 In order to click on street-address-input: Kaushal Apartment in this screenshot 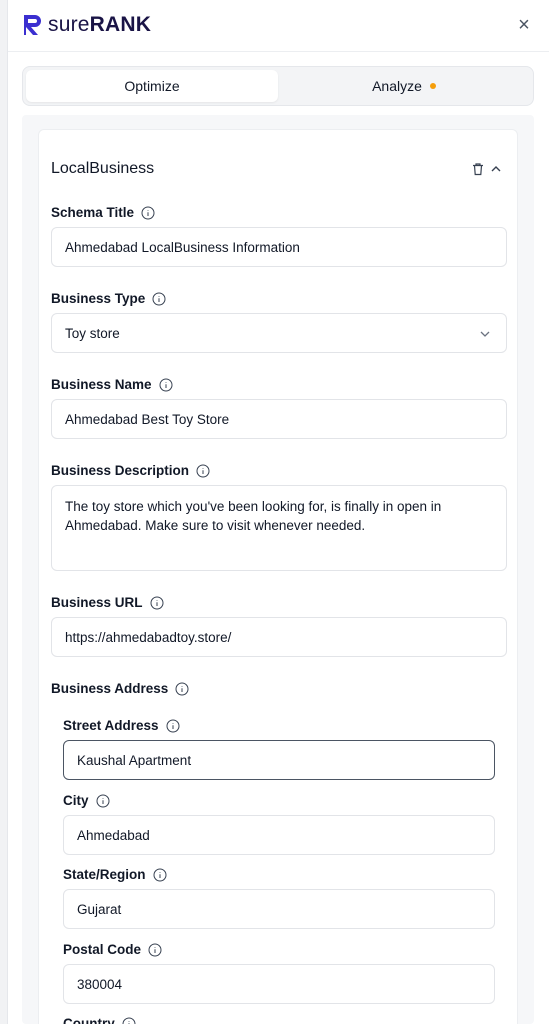, I will do `click(279, 760)`.